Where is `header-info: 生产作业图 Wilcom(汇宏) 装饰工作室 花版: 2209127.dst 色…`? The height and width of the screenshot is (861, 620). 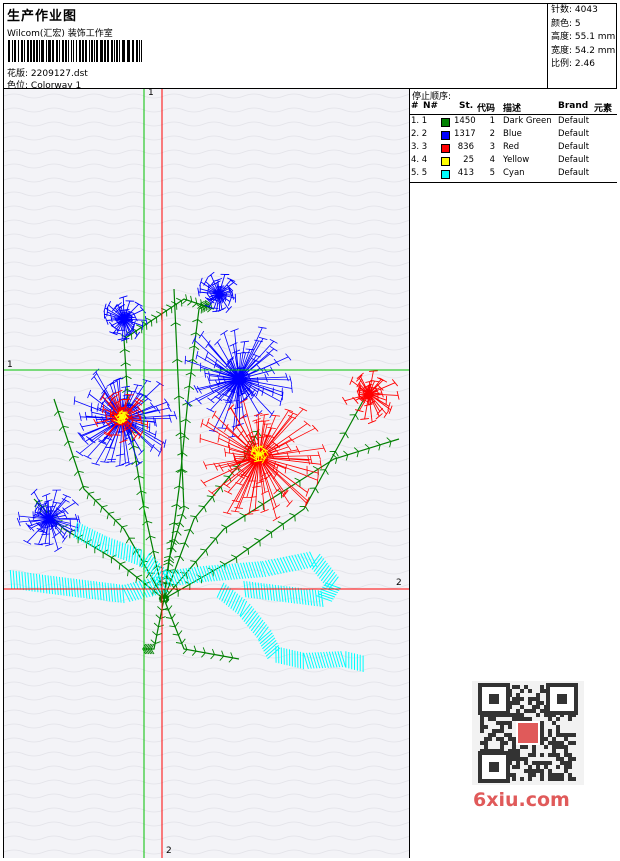
header-info: 生产作业图 Wilcom(汇宏) 装饰工作室 花版: 2209127.dst 色… is located at coordinates (275, 47).